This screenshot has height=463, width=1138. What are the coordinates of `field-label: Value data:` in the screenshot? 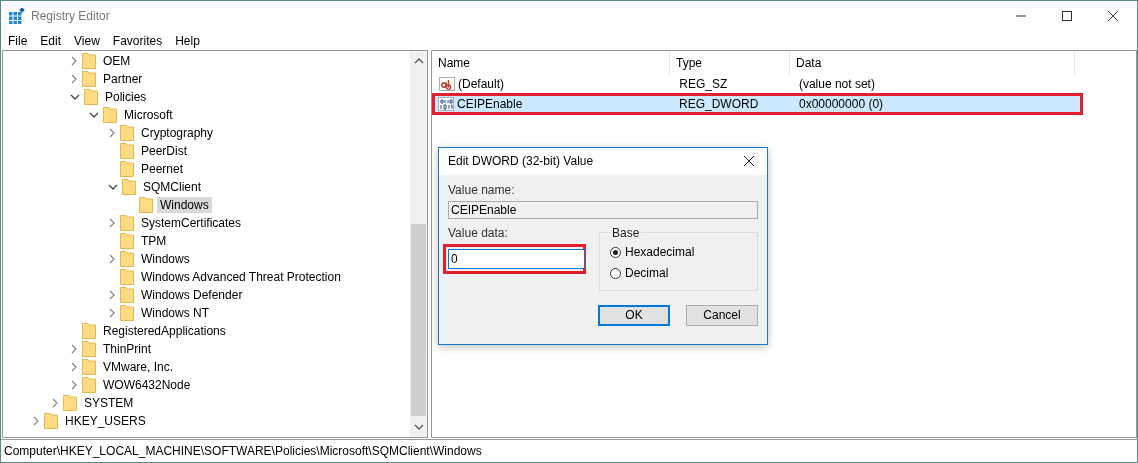 It's located at (478, 232).